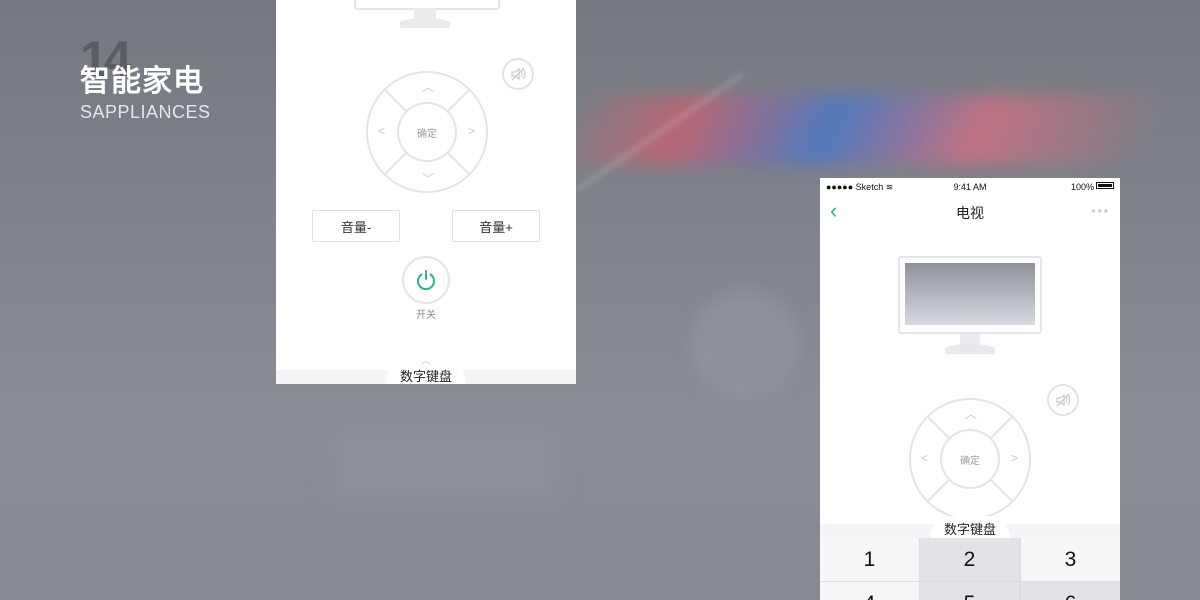  I want to click on tv-screen-display, so click(970, 294).